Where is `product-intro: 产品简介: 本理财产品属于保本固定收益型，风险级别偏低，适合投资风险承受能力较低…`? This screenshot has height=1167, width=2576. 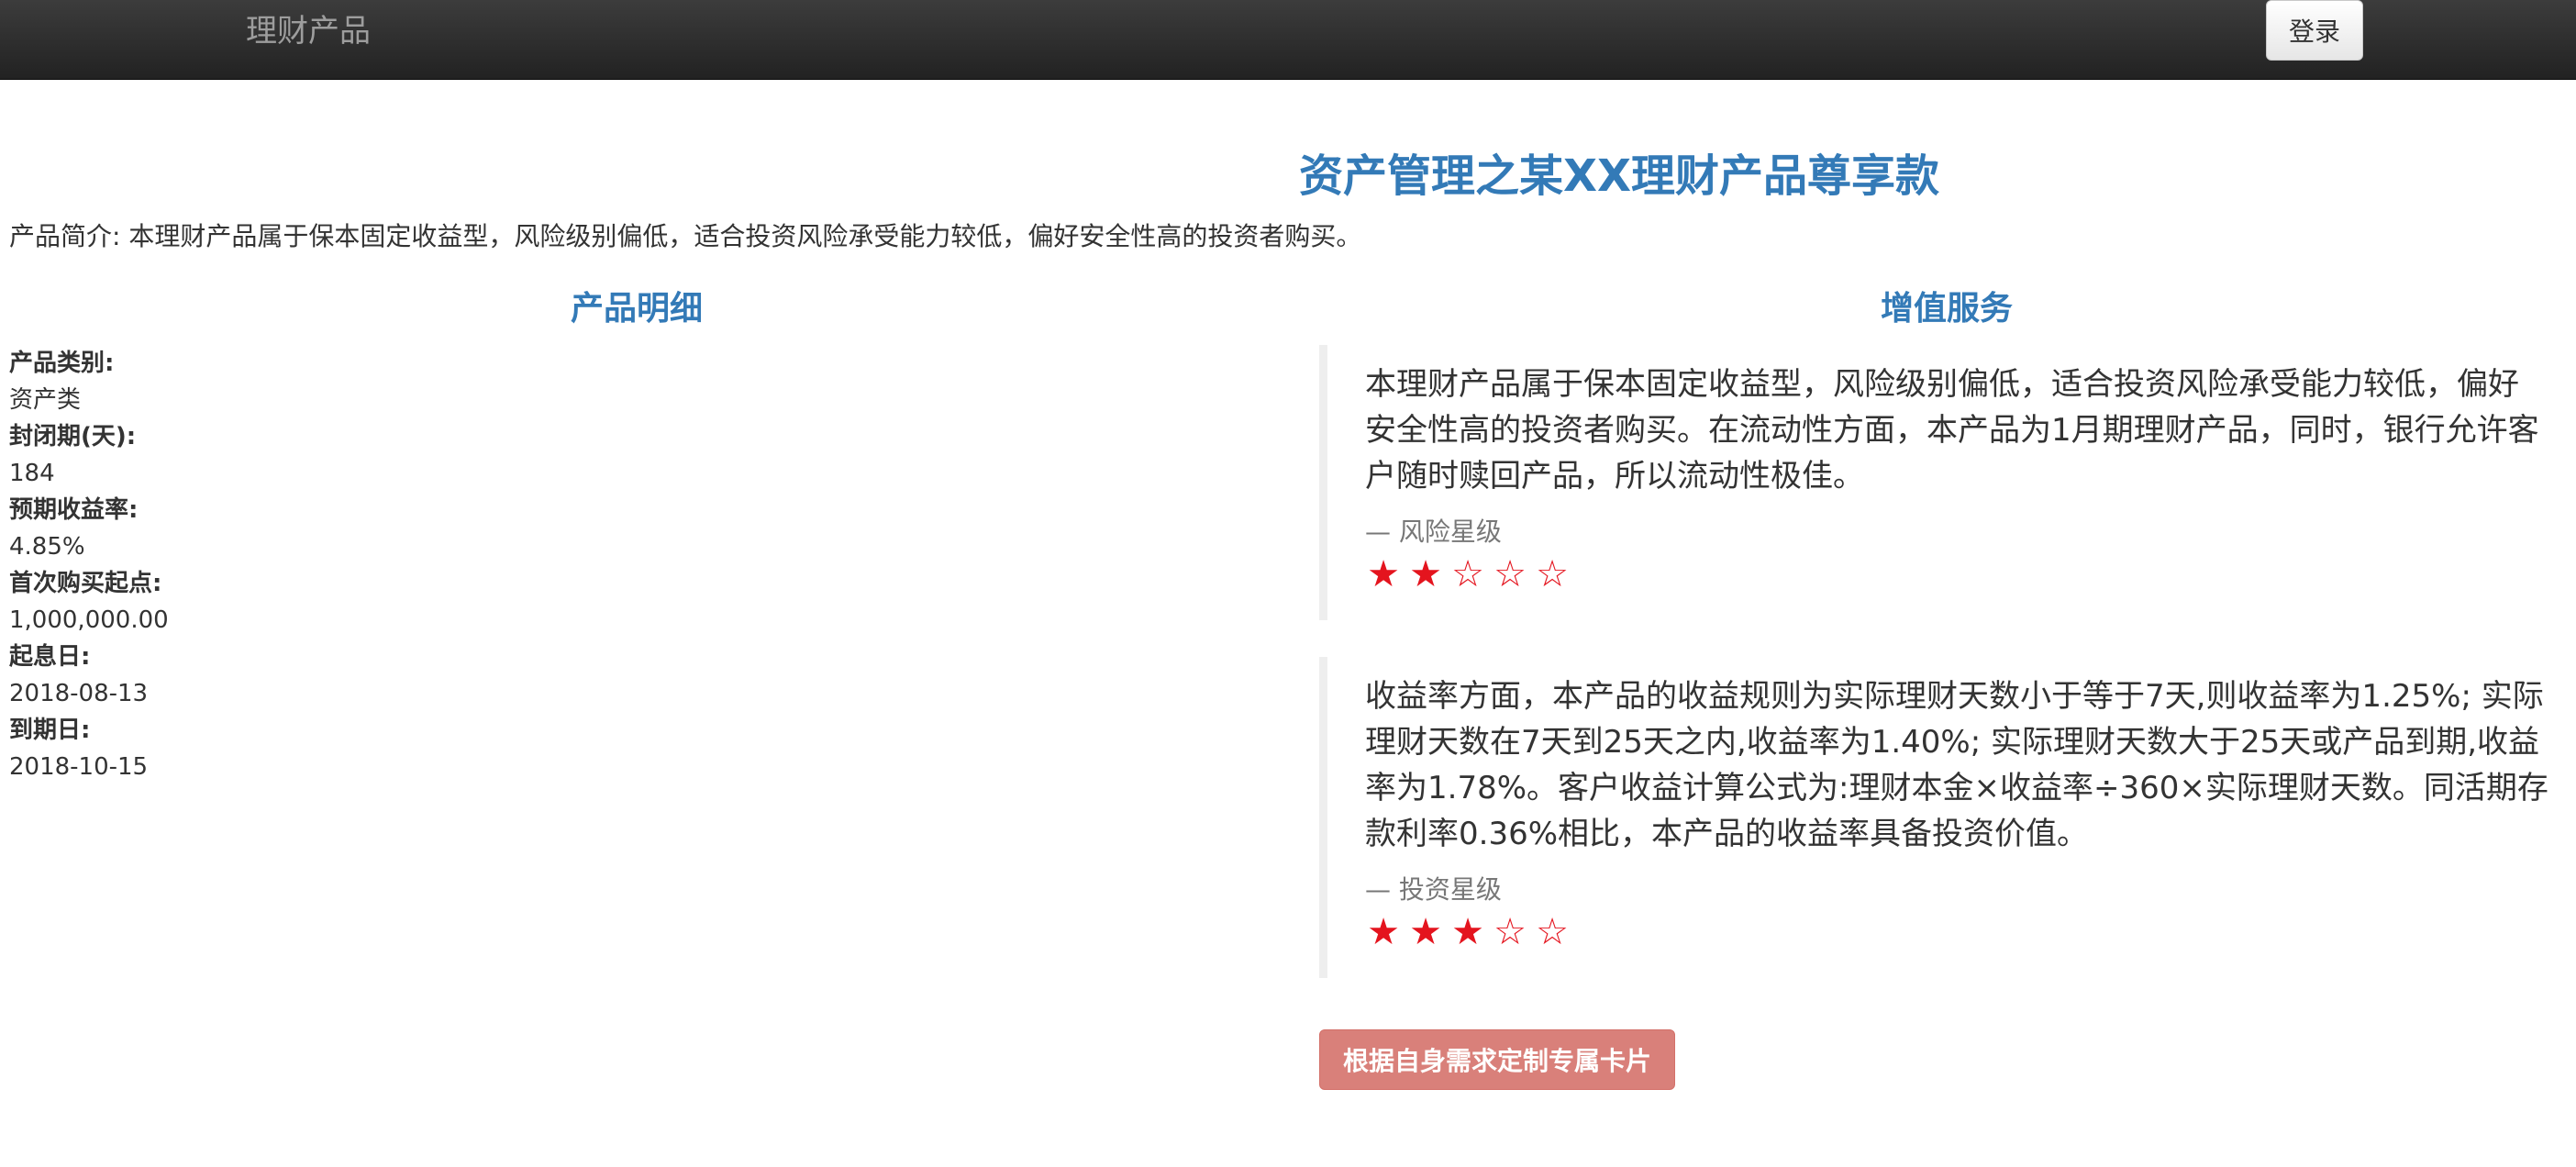 product-intro: 产品简介: 本理财产品属于保本固定收益型，风险级别偏低，适合投资风险承受能力较低… is located at coordinates (685, 236).